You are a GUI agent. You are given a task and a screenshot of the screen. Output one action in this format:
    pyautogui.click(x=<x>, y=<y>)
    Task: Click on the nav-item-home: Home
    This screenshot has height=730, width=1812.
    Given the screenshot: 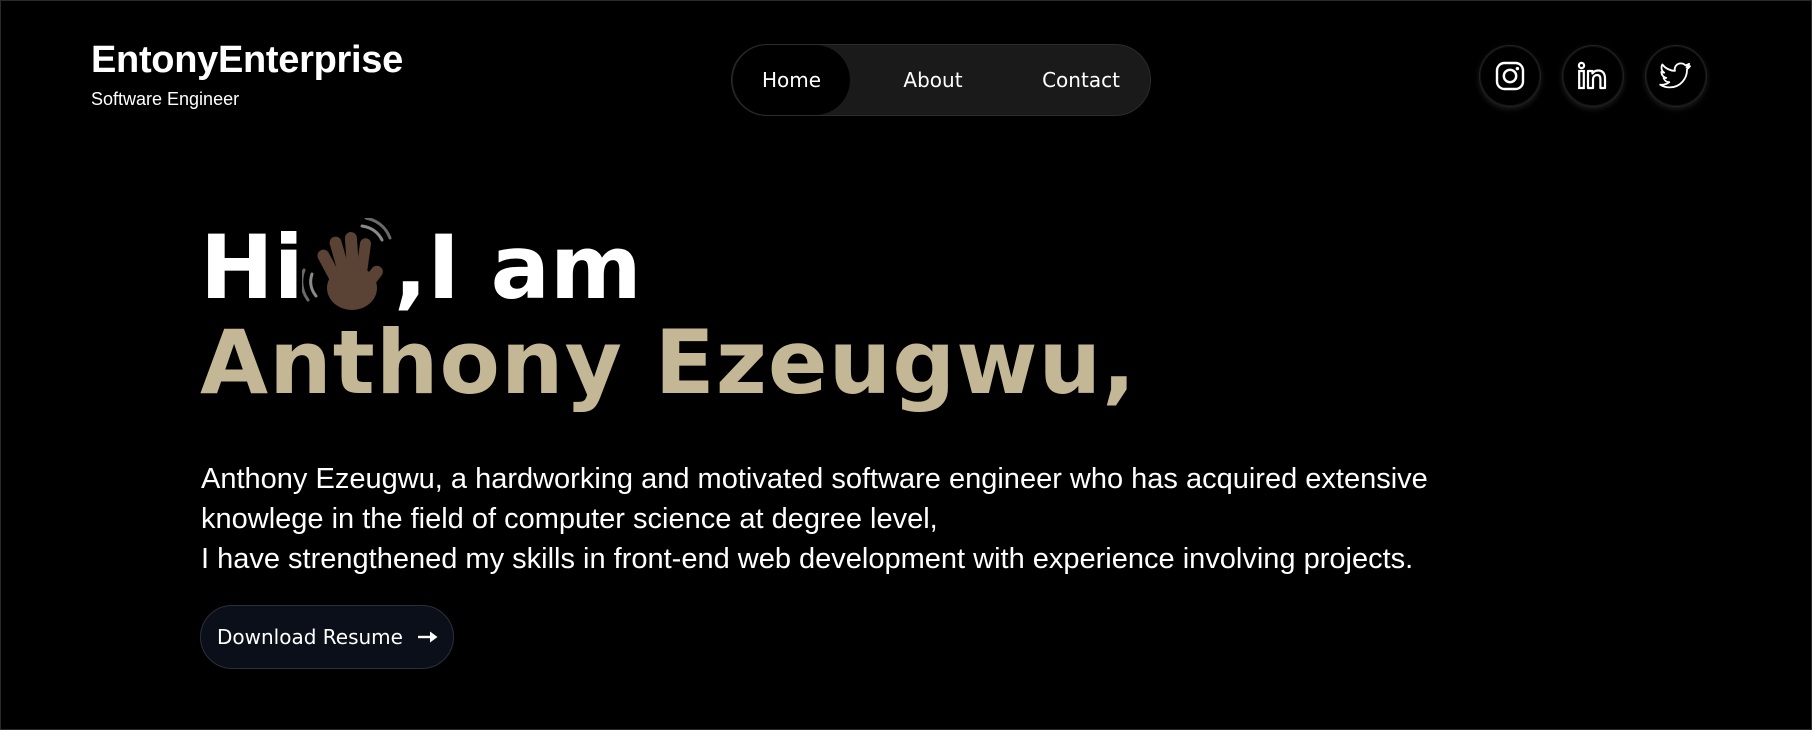 What is the action you would take?
    pyautogui.click(x=791, y=80)
    